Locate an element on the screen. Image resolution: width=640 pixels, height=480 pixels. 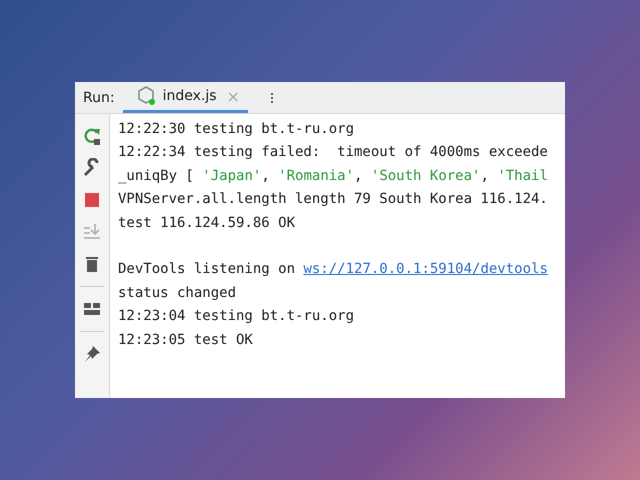
console-text: 12:22:30 testing bt.t-ru.org is located at coordinates (236, 129).